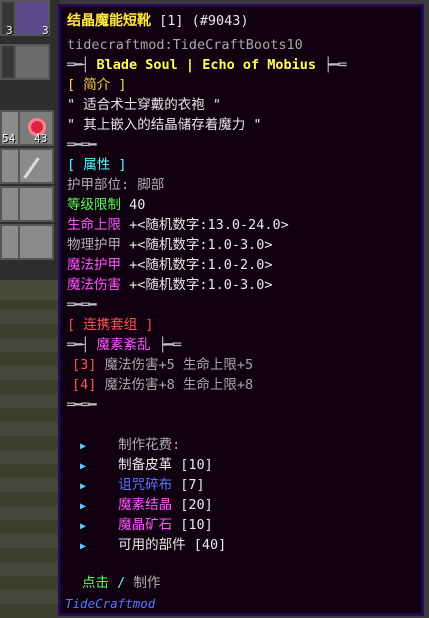 Image resolution: width=429 pixels, height=618 pixels. I want to click on set-header: [ 连携套组 ], so click(110, 325).